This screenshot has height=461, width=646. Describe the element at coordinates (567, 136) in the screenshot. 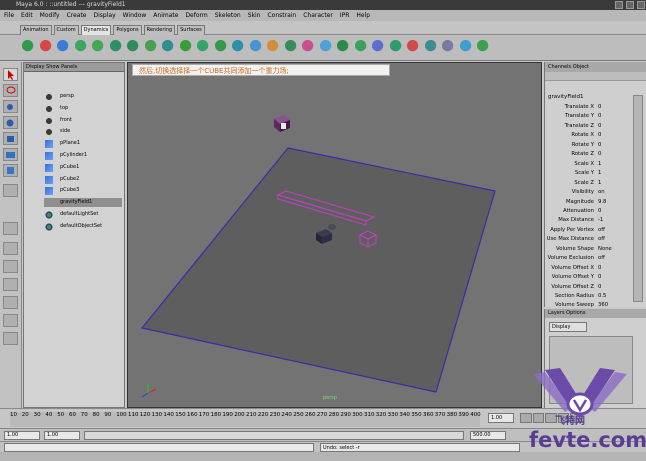

I see `channel-attr-label: Rotate X` at that location.